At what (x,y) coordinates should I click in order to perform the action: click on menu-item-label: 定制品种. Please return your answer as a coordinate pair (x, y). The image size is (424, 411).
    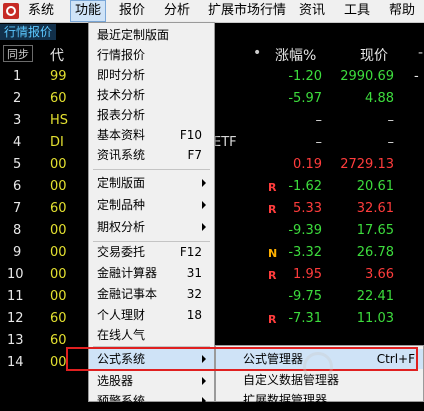
    Looking at the image, I should click on (121, 205).